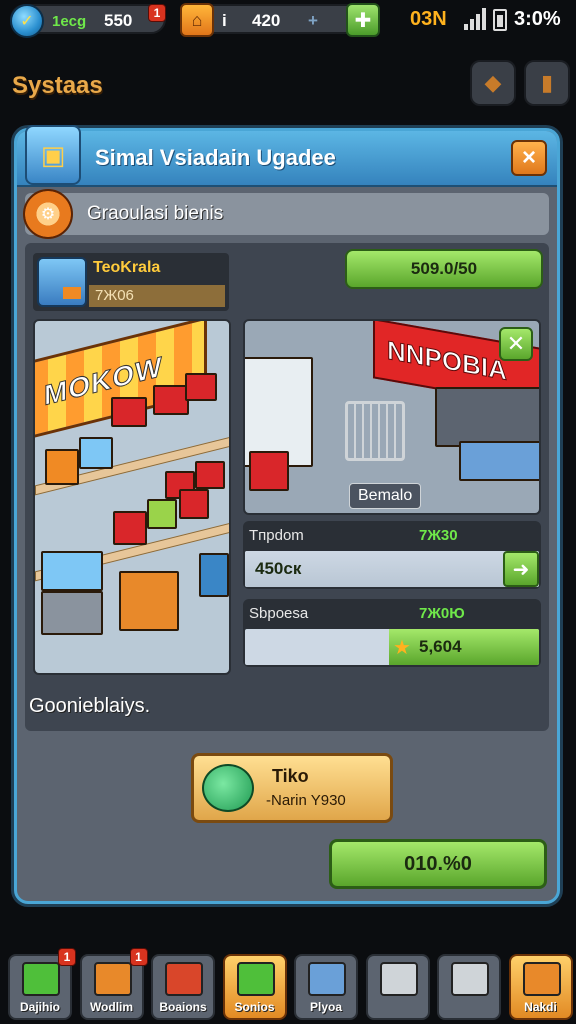  Describe the element at coordinates (183, 1007) in the screenshot. I see `nav-label: Boaions` at that location.